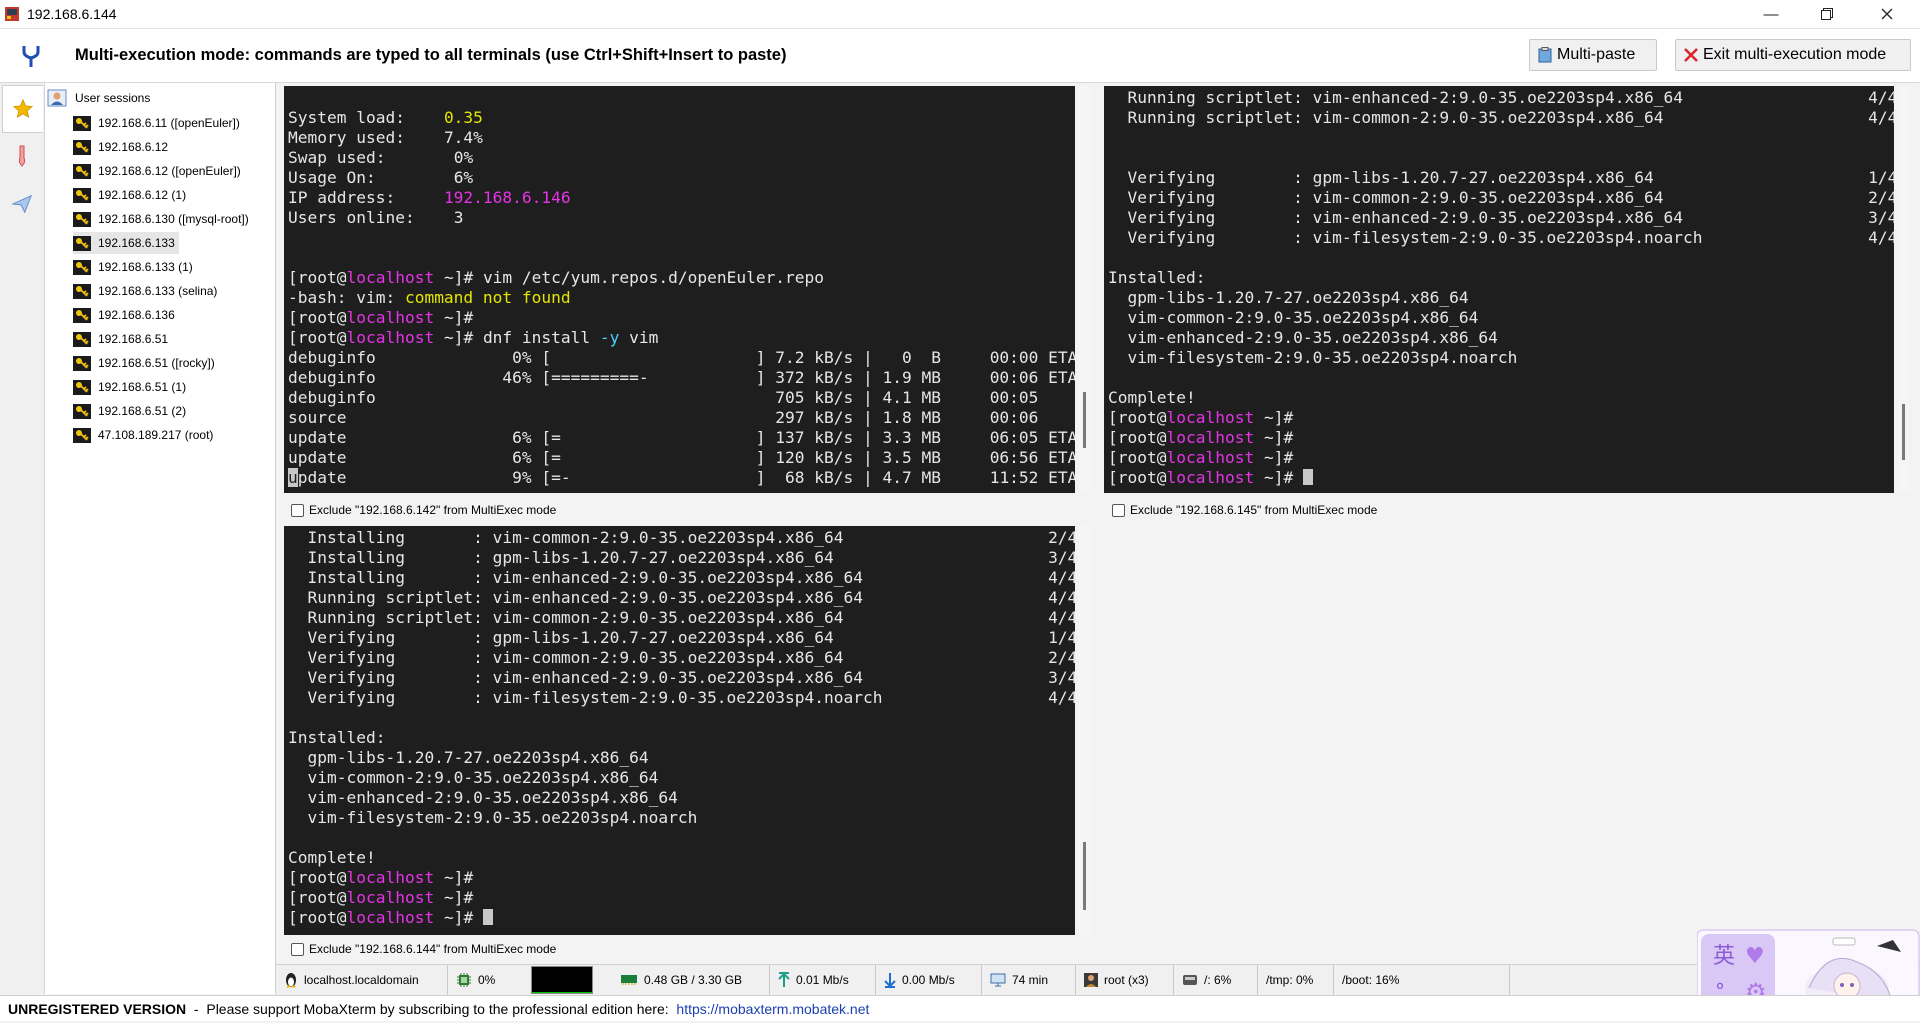 The image size is (1920, 1023). Describe the element at coordinates (960, 14) in the screenshot. I see `title-bar: 192.168.6.144 —` at that location.